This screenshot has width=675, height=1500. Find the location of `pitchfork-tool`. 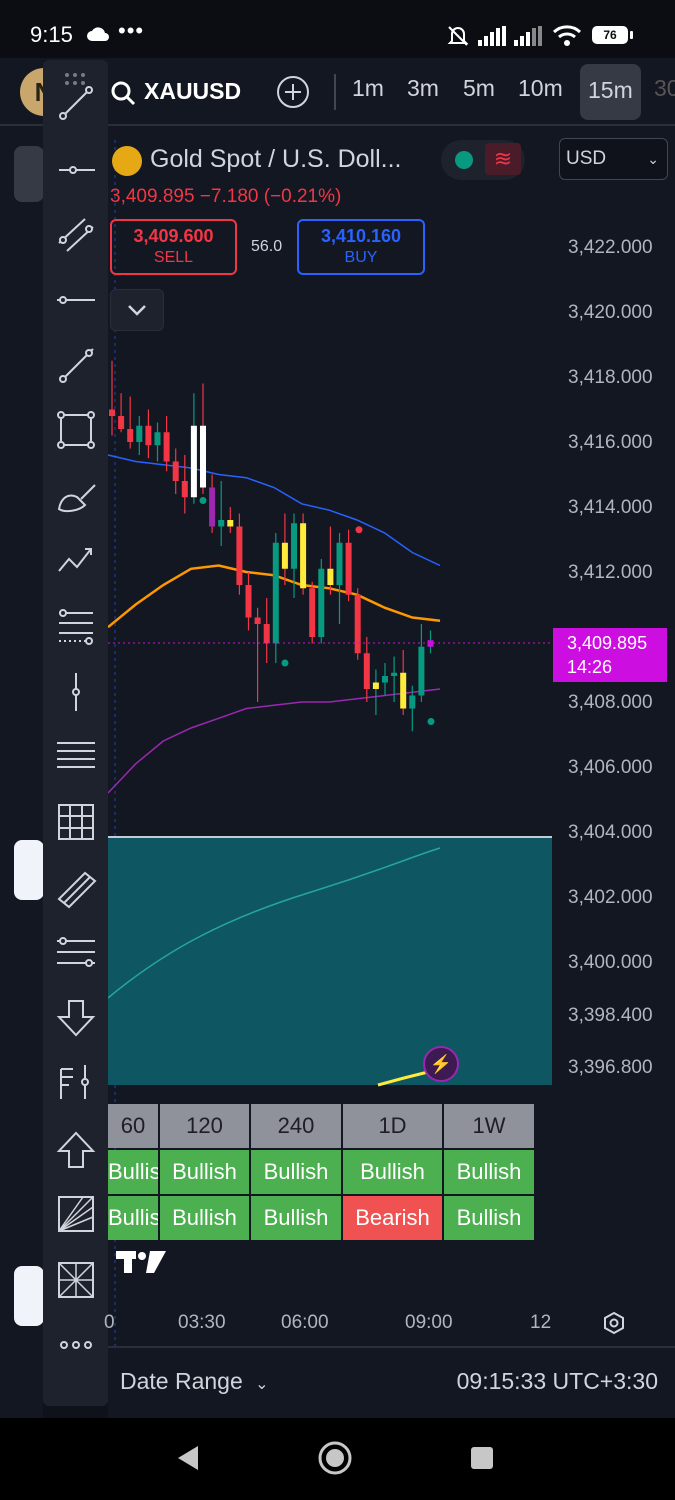

pitchfork-tool is located at coordinates (75, 888).